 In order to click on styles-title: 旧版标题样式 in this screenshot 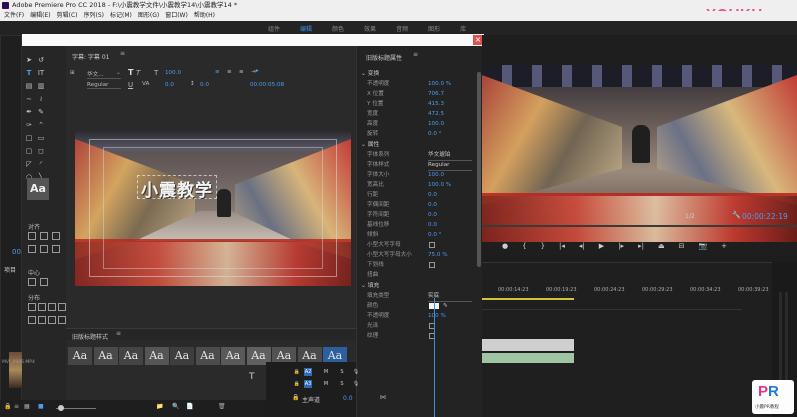, I will do `click(90, 336)`.